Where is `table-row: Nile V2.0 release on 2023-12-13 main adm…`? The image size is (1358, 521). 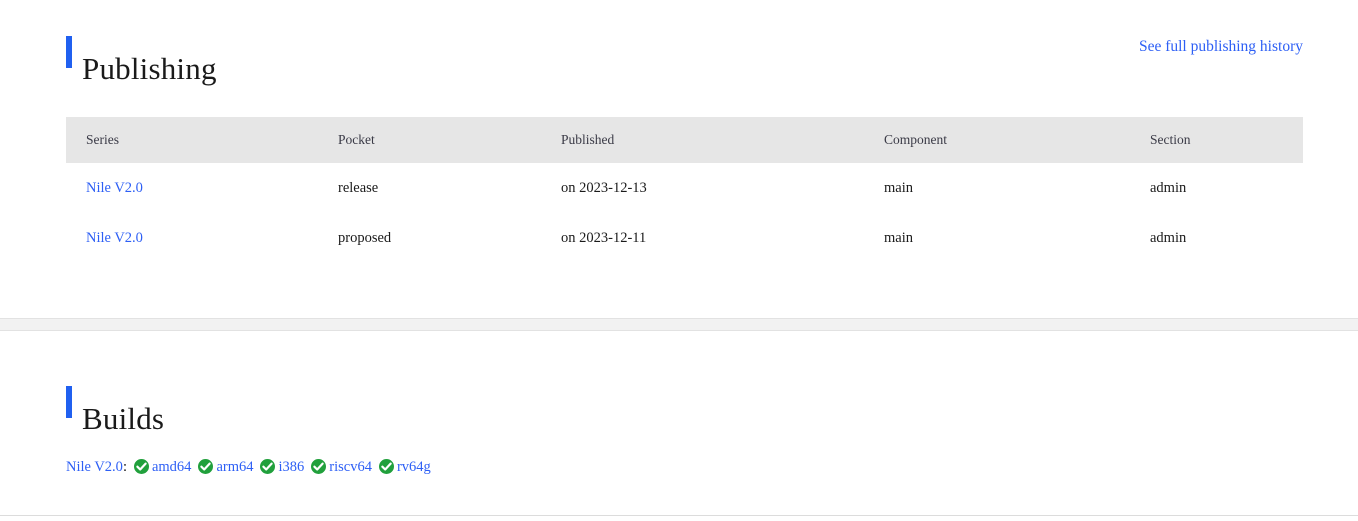 table-row: Nile V2.0 release on 2023-12-13 main adm… is located at coordinates (684, 188).